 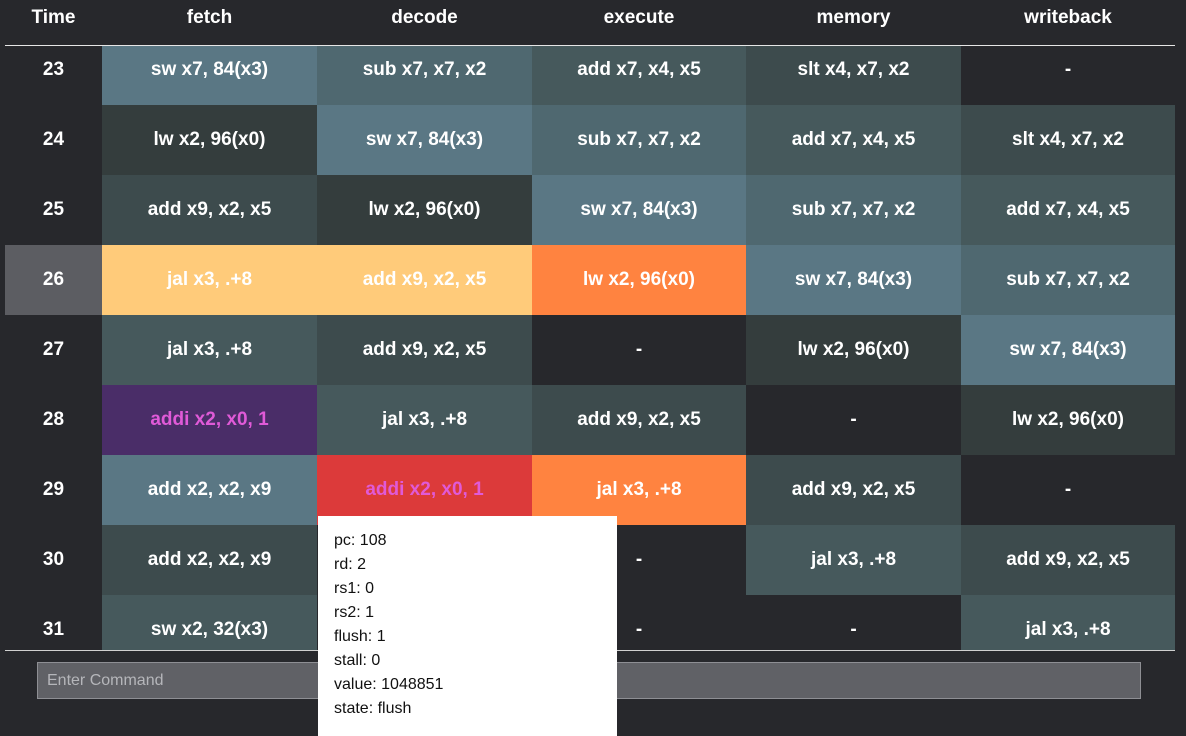 What do you see at coordinates (53, 209) in the screenshot?
I see `cycle-time-cell: 25` at bounding box center [53, 209].